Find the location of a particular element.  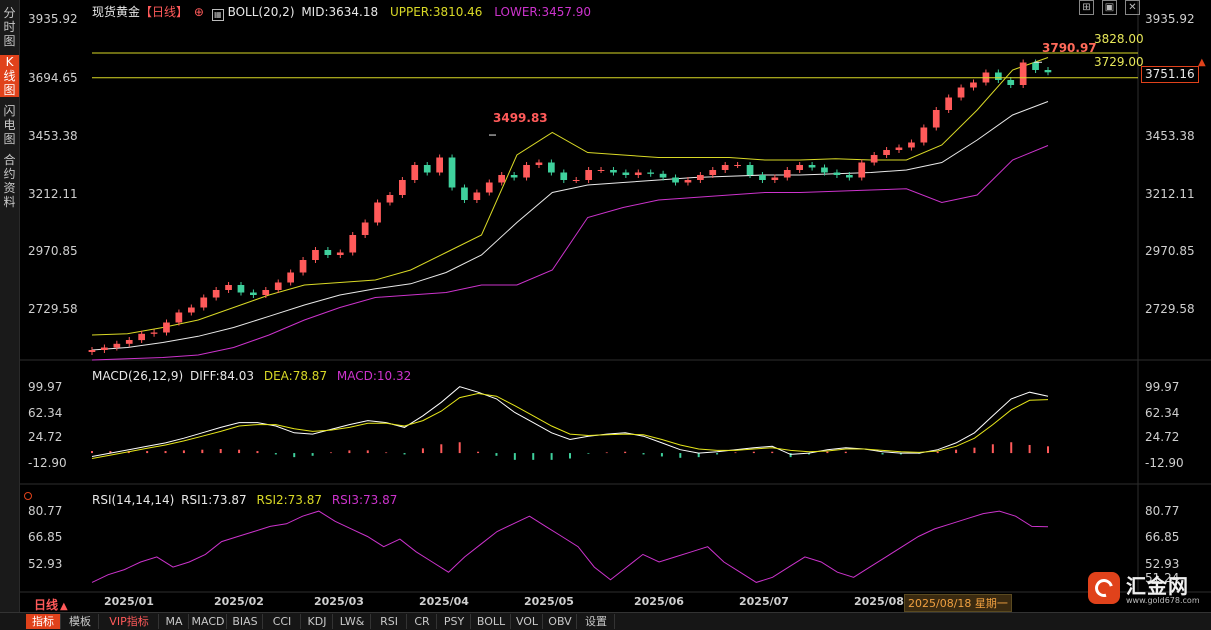

tab-templates: 模板 is located at coordinates (80, 621).